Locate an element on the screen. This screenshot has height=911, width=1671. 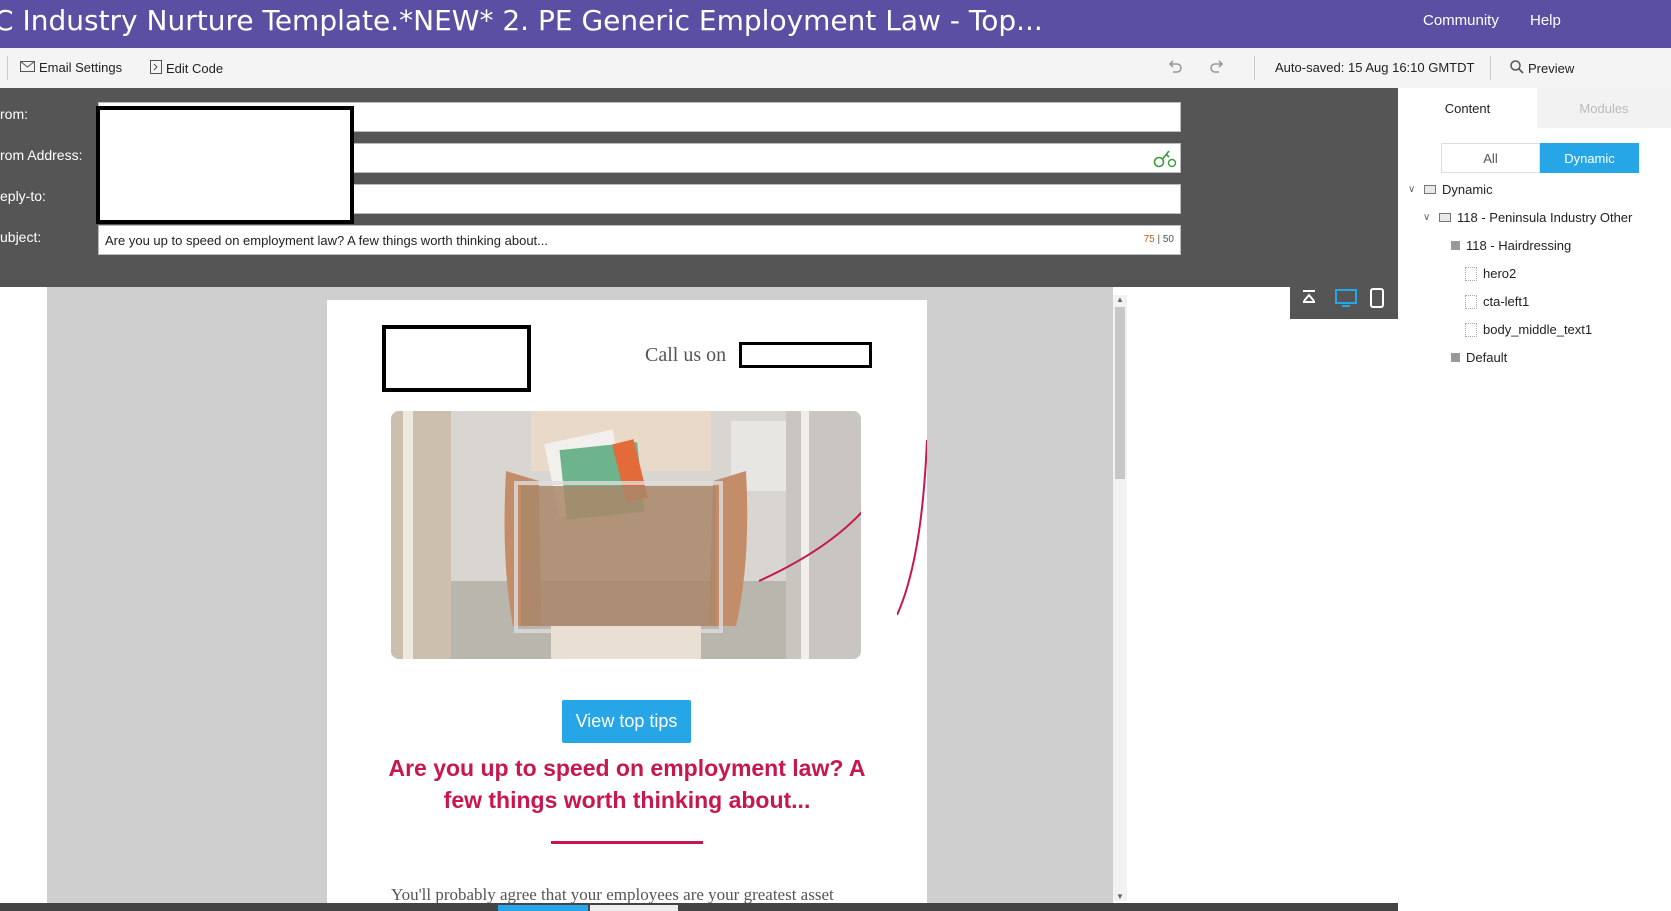
undo-button is located at coordinates (1175, 68).